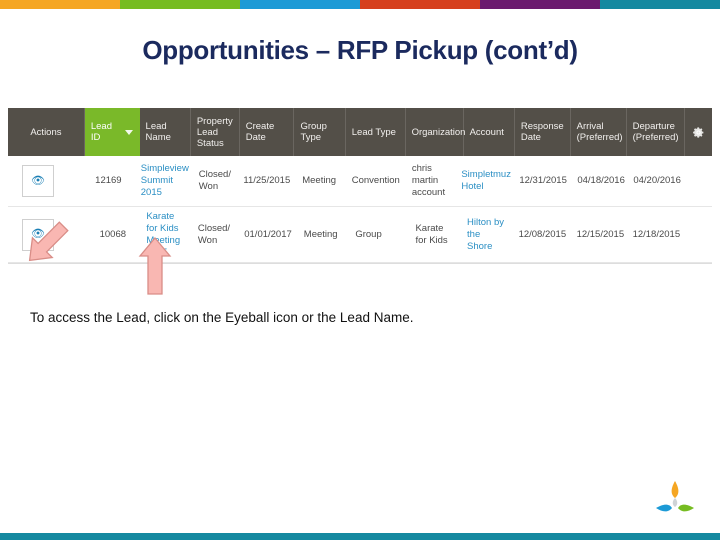  Describe the element at coordinates (360, 50) in the screenshot. I see `page-title: Opportunities – RFP Pickup (cont’d)` at that location.